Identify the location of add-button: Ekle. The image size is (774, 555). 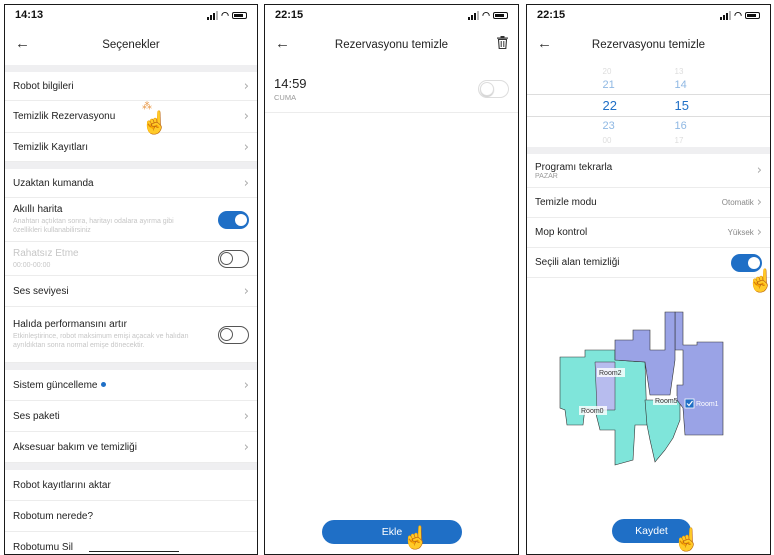
(392, 532).